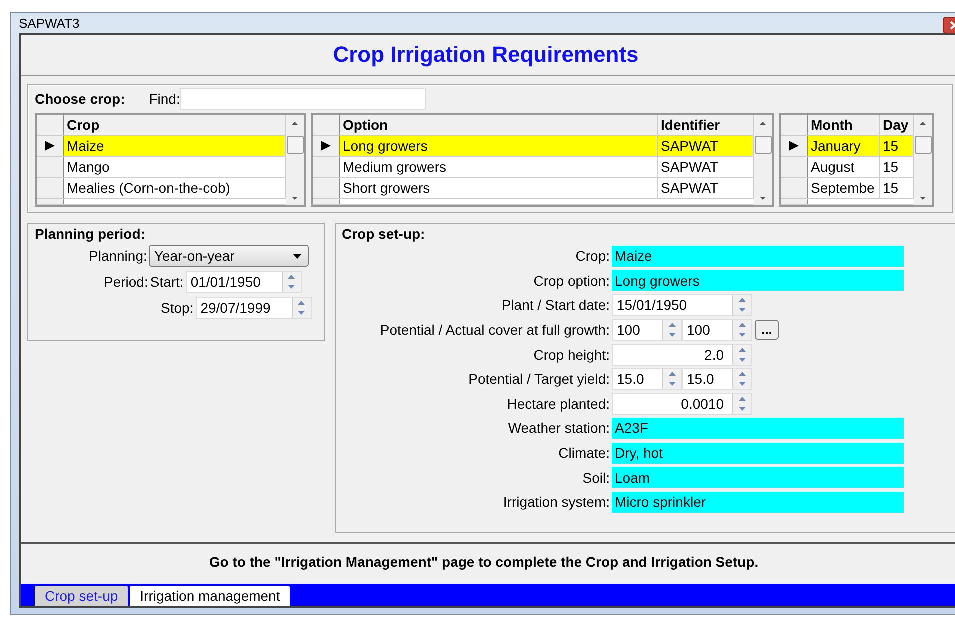 The width and height of the screenshot is (955, 618). I want to click on grid-cell: Short growers, so click(499, 188).